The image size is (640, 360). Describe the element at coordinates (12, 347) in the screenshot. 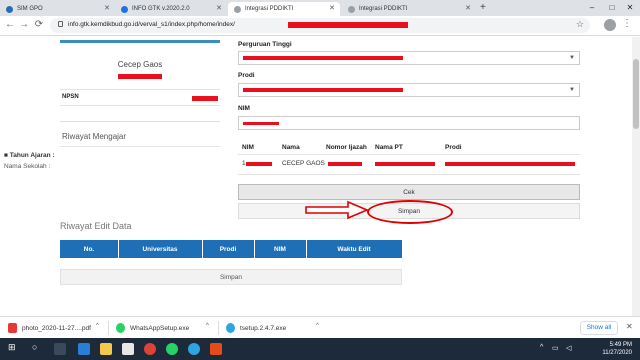

I see `windows-start-icon: ⊞` at that location.